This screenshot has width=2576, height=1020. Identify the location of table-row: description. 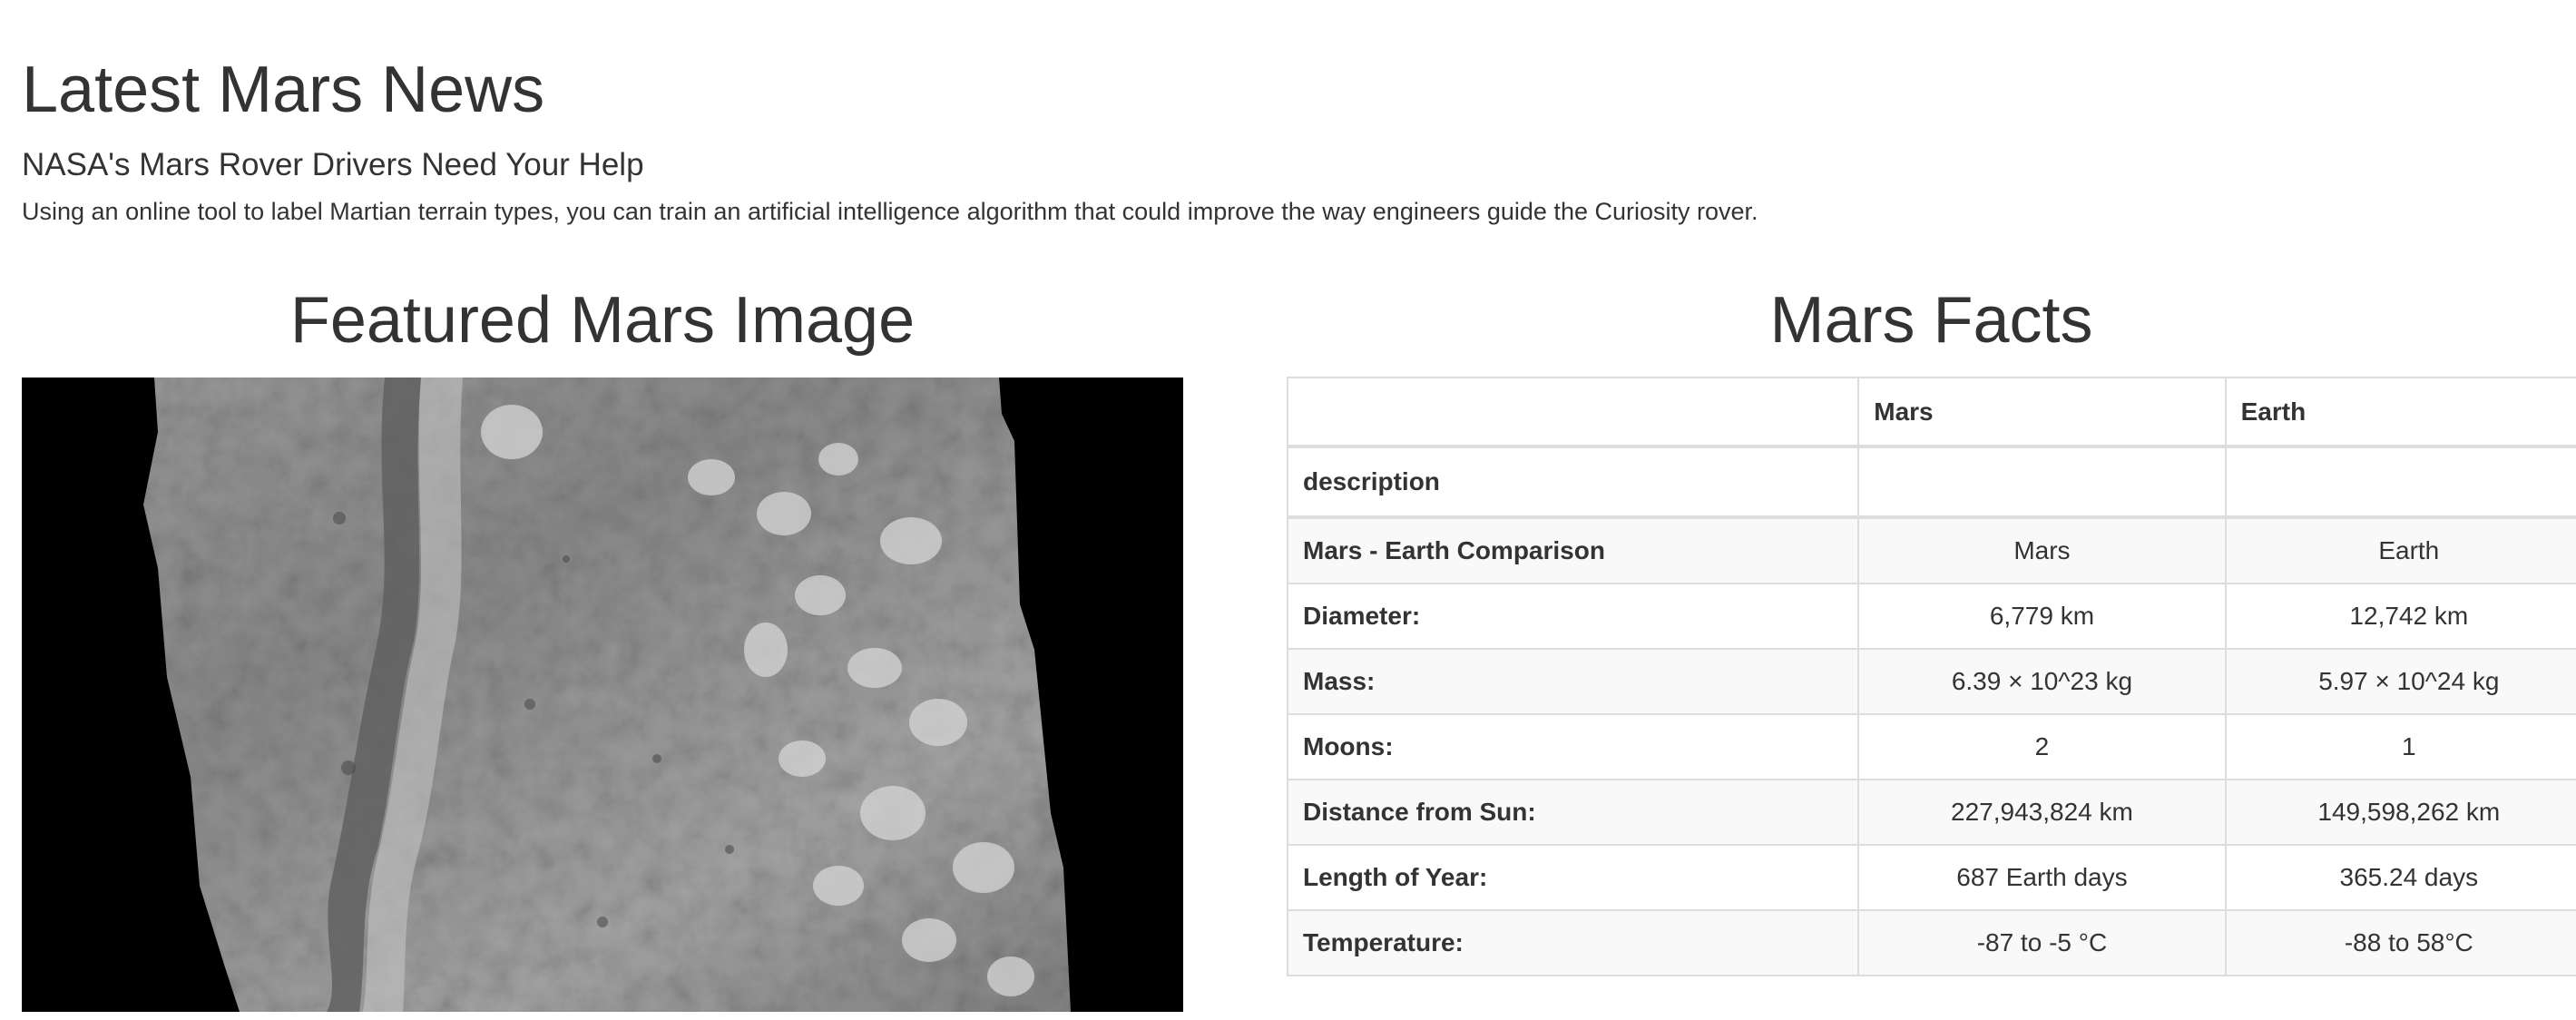
(1931, 482).